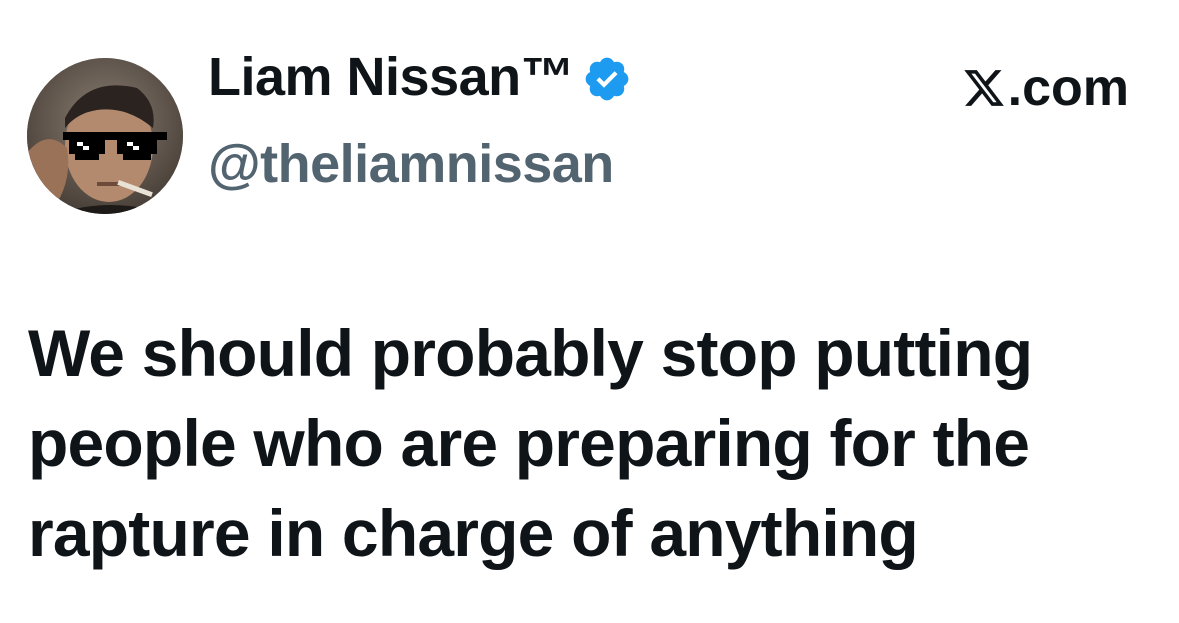 The image size is (1179, 623). I want to click on verified-badge-icon, so click(607, 79).